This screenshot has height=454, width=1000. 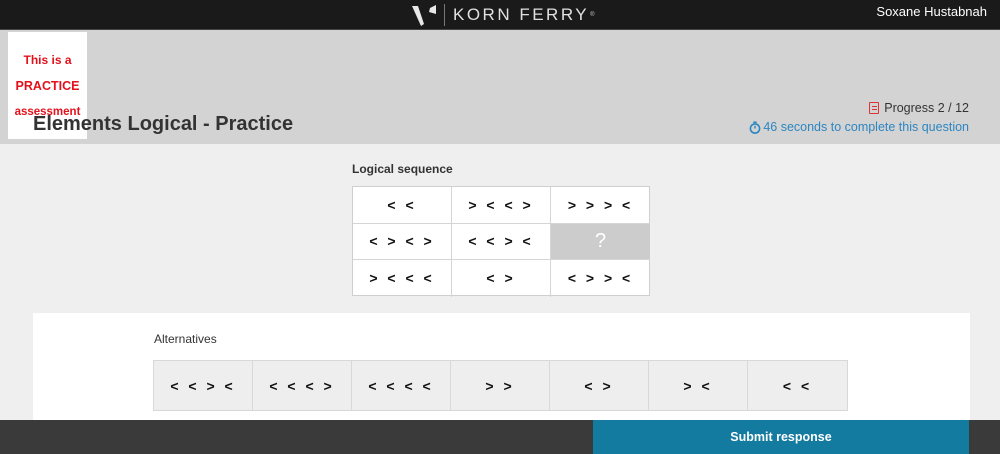 I want to click on top-bar: KORN FERRY ® Soxane Hustabnah, so click(x=500, y=15).